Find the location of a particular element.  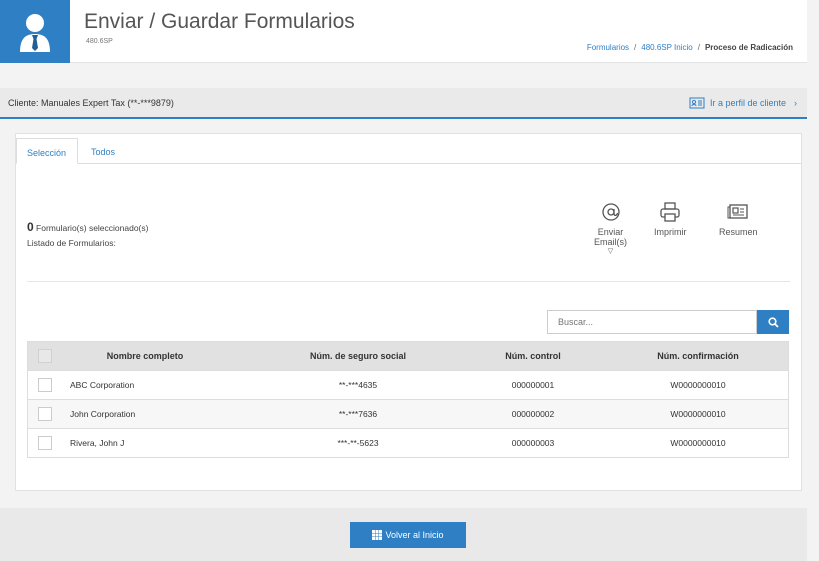

search-button is located at coordinates (773, 322).